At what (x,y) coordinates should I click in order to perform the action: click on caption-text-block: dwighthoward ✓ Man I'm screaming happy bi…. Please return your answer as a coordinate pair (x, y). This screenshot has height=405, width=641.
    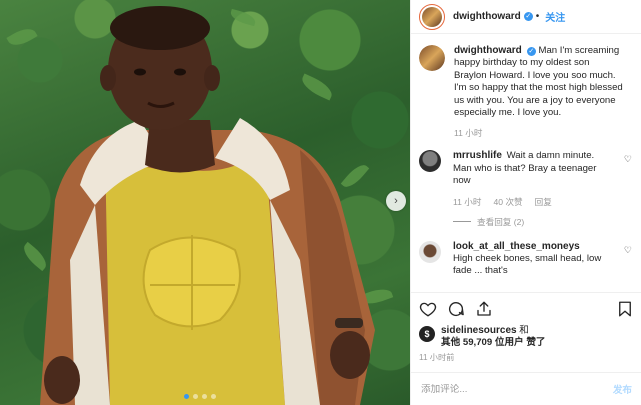
    Looking at the image, I should click on (539, 82).